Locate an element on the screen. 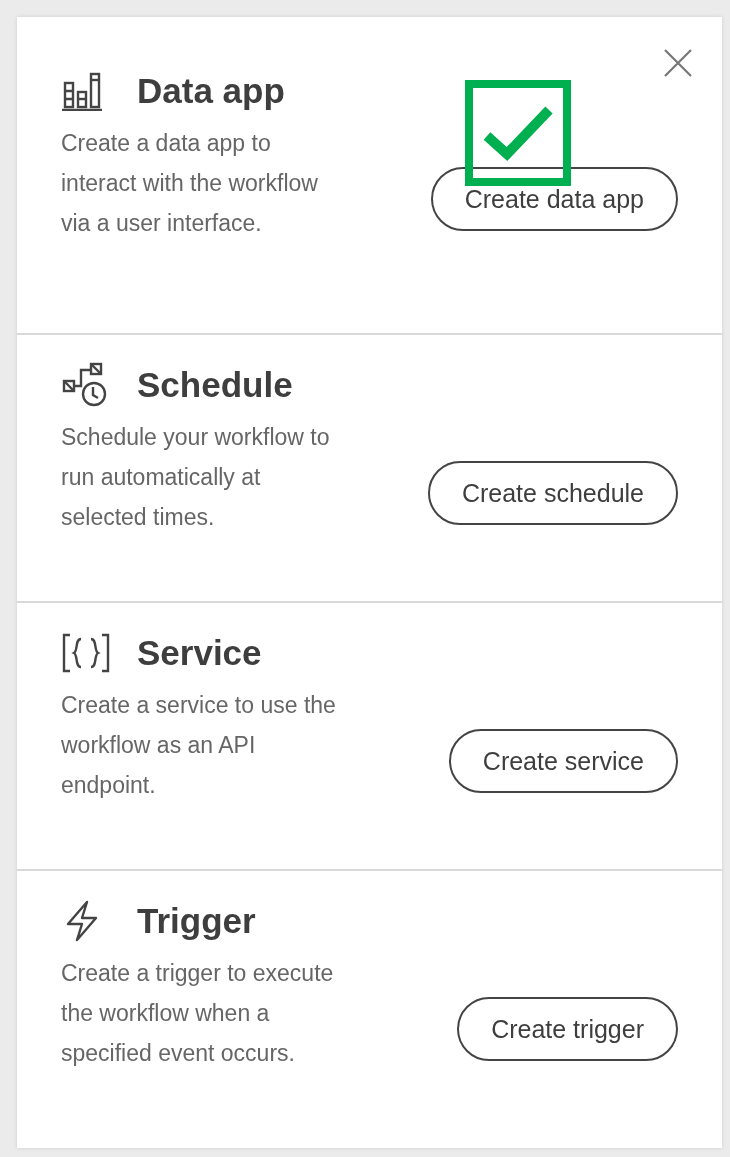 This screenshot has width=730, height=1157. code-brackets-icon is located at coordinates (86, 653).